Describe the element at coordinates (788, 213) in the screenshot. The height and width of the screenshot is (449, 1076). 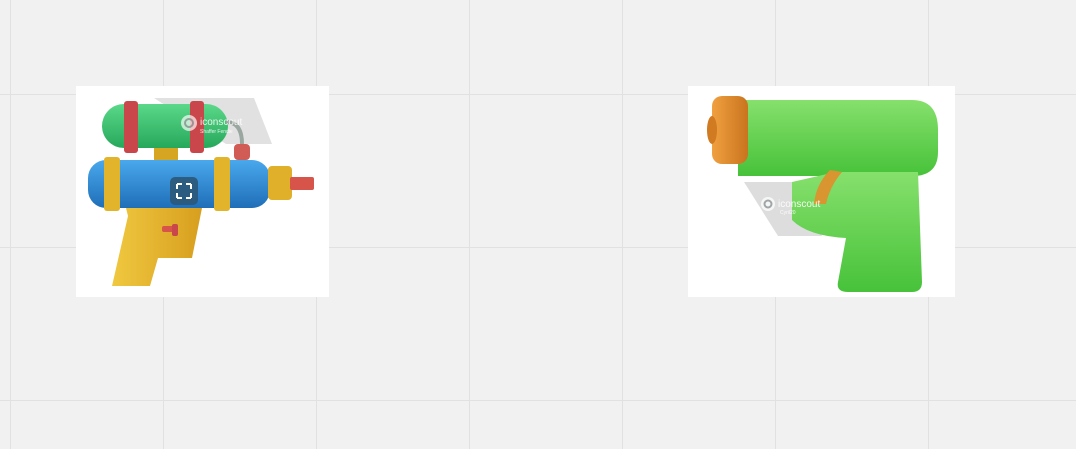
I see `svg-text: Cyril20` at that location.